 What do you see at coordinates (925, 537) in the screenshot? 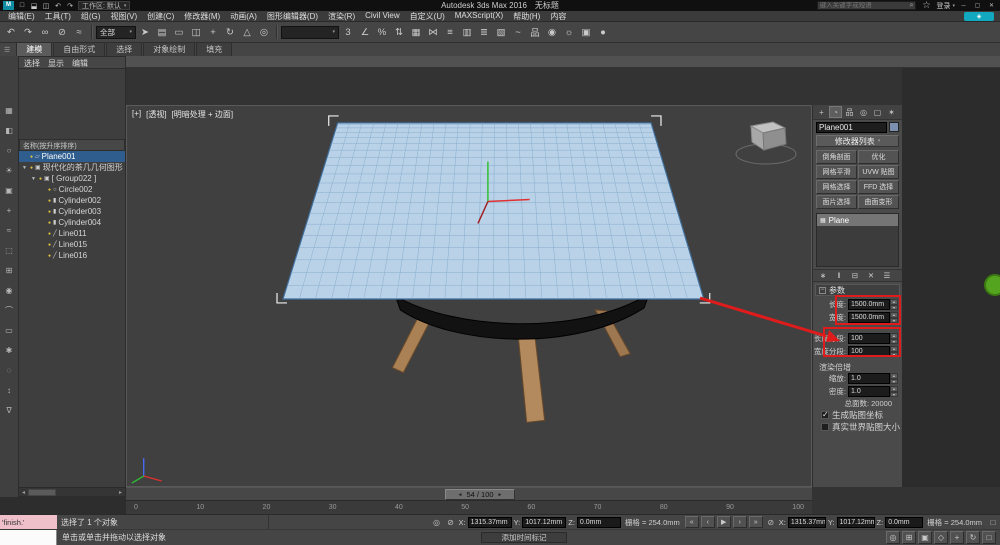
I see `viewport-nav-icon: ▣` at bounding box center [925, 537].